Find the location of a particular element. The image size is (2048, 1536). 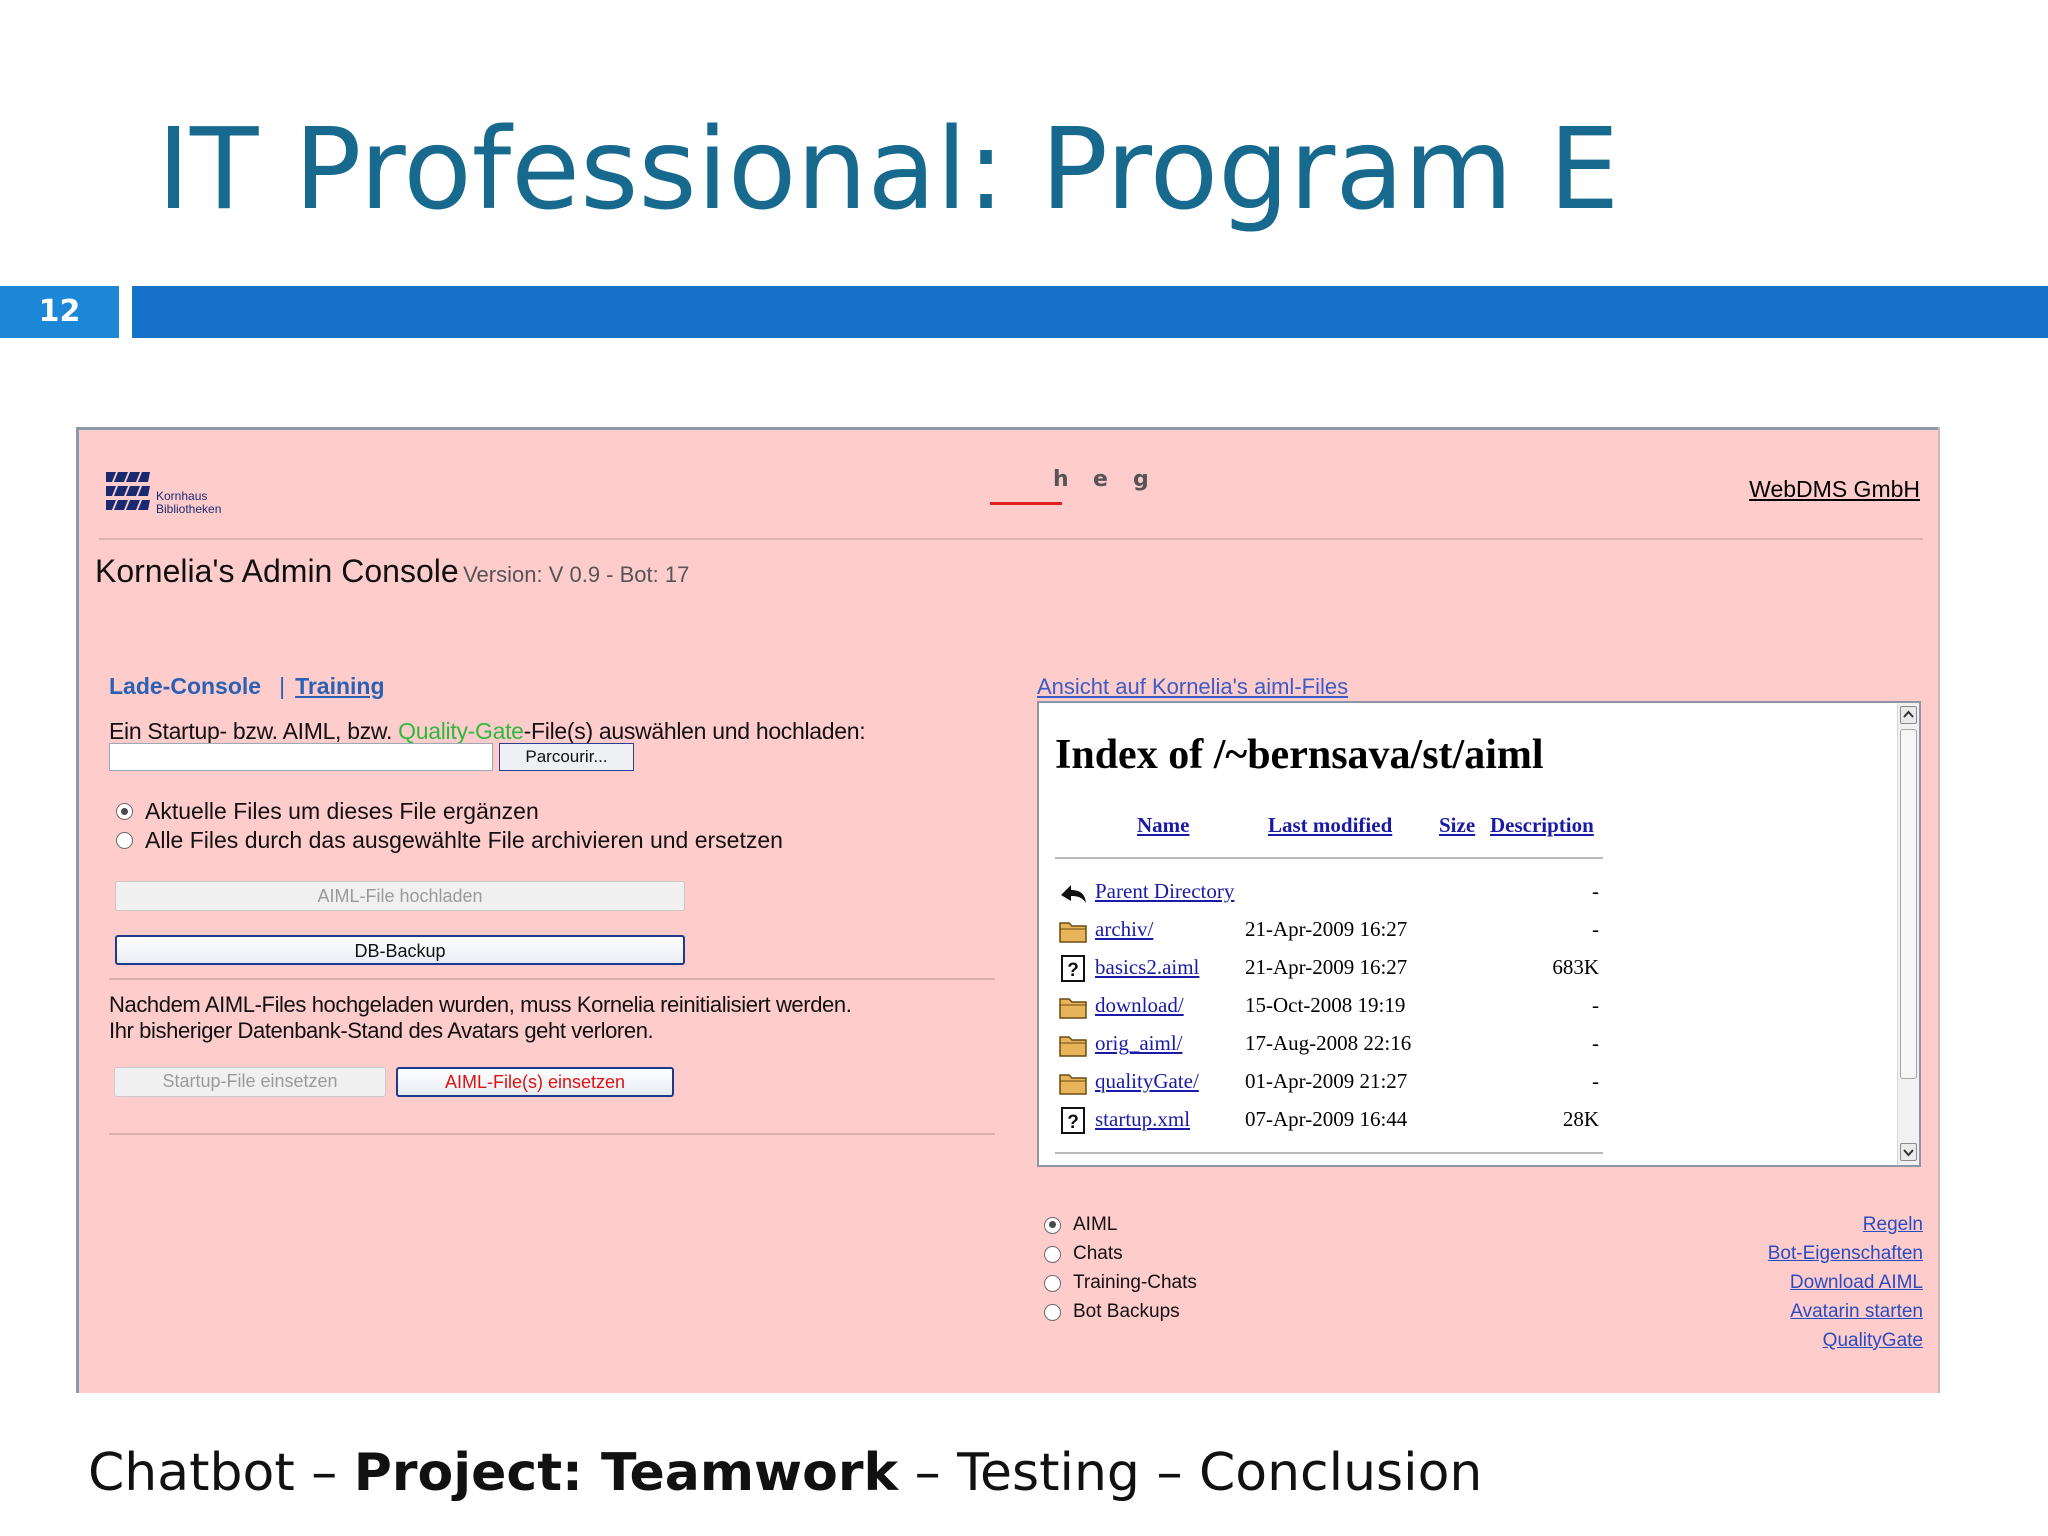

option-bot-backups-label: Bot Backups is located at coordinates (1126, 1311).